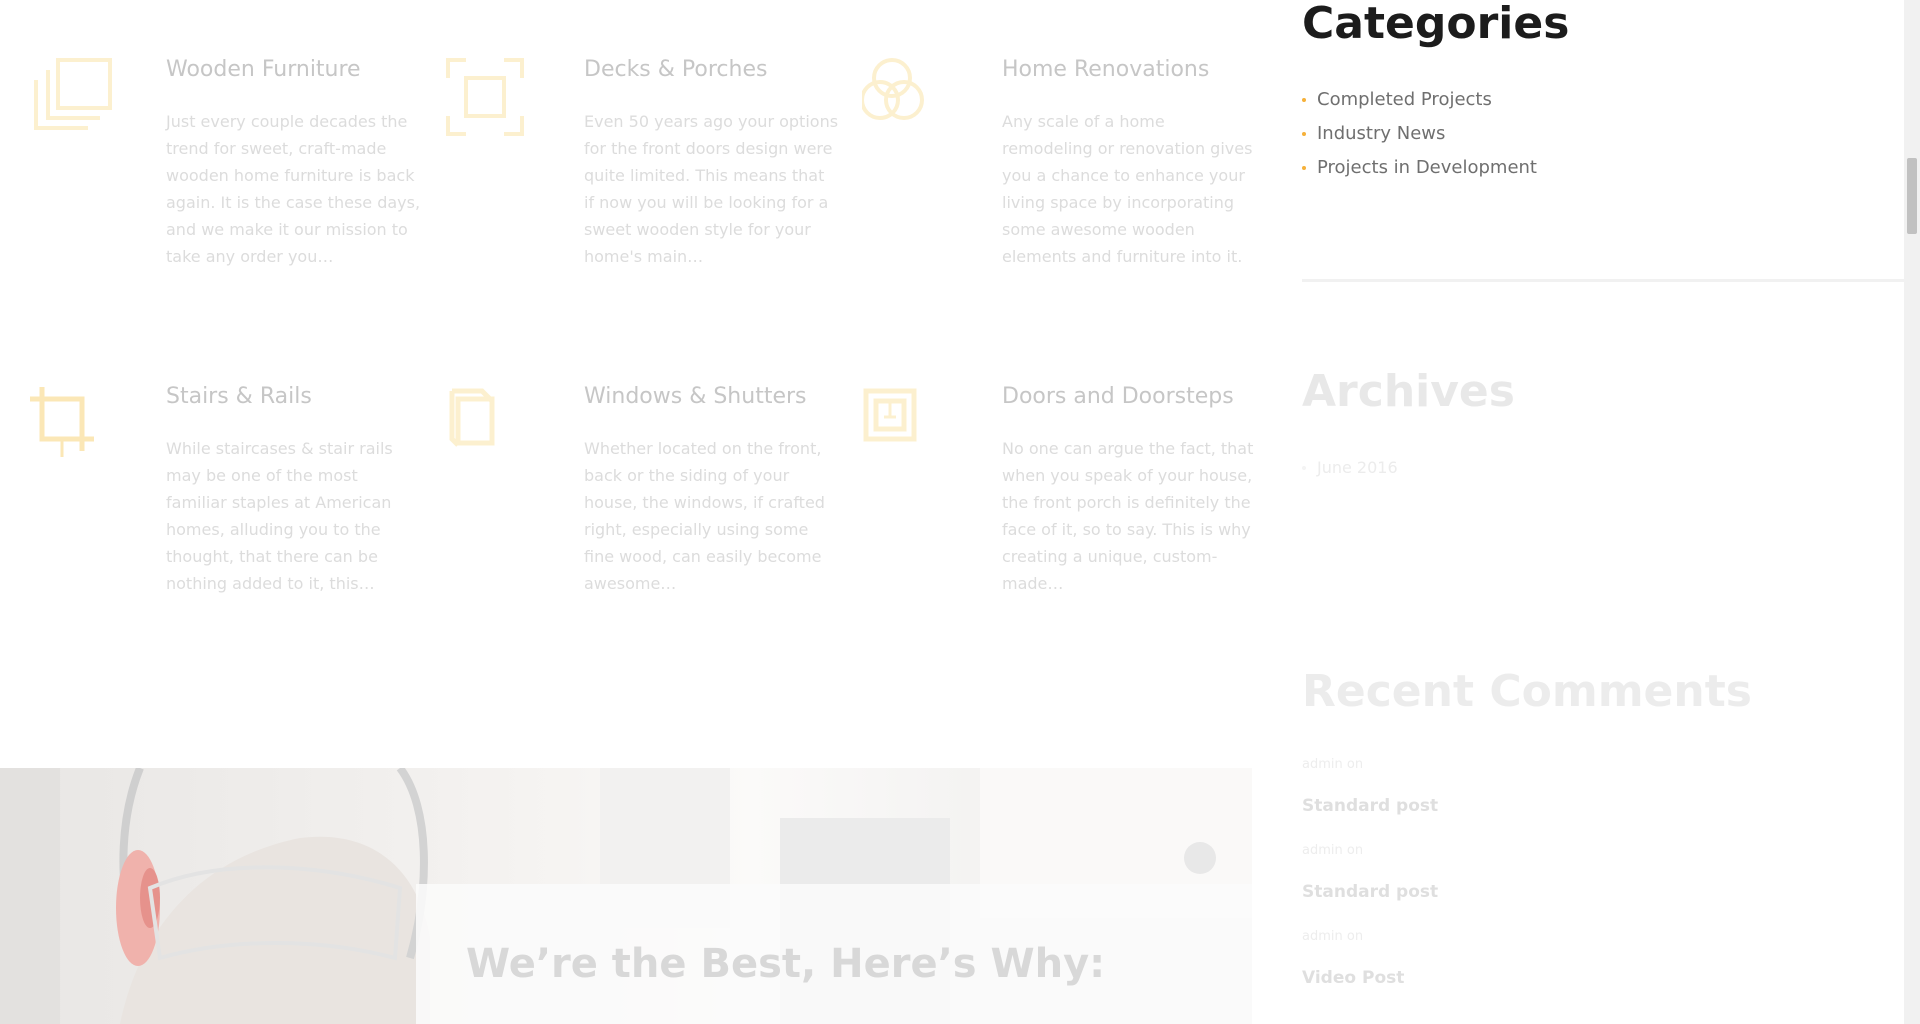 The width and height of the screenshot is (1920, 1024). What do you see at coordinates (907, 101) in the screenshot?
I see `circles-icon` at bounding box center [907, 101].